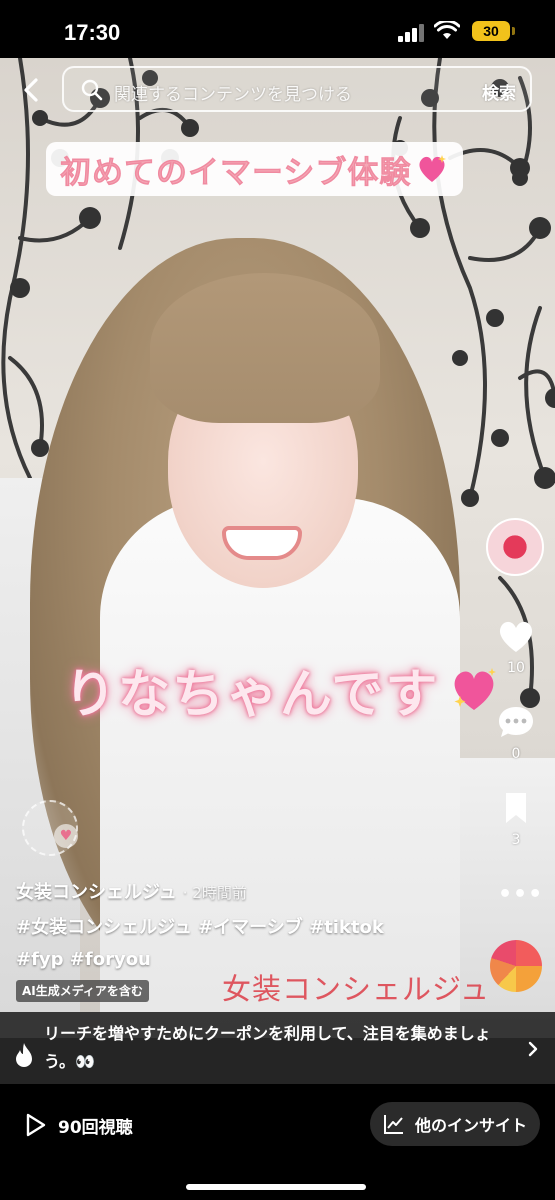 The width and height of the screenshot is (555, 1200). I want to click on title-overlay-text: 初めてのイマーシブ体験, so click(236, 172).